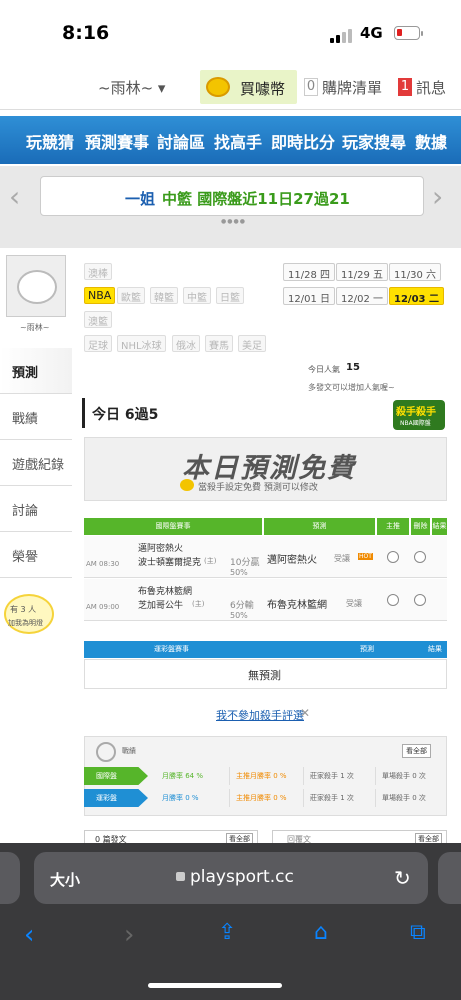  I want to click on share-icon: ⇪, so click(227, 932).